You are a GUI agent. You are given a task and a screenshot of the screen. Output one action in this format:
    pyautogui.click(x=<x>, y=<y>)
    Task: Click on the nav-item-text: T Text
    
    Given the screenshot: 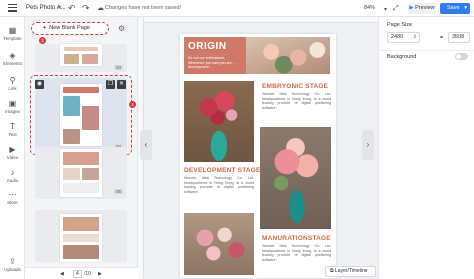 What is the action you would take?
    pyautogui.click(x=12, y=129)
    